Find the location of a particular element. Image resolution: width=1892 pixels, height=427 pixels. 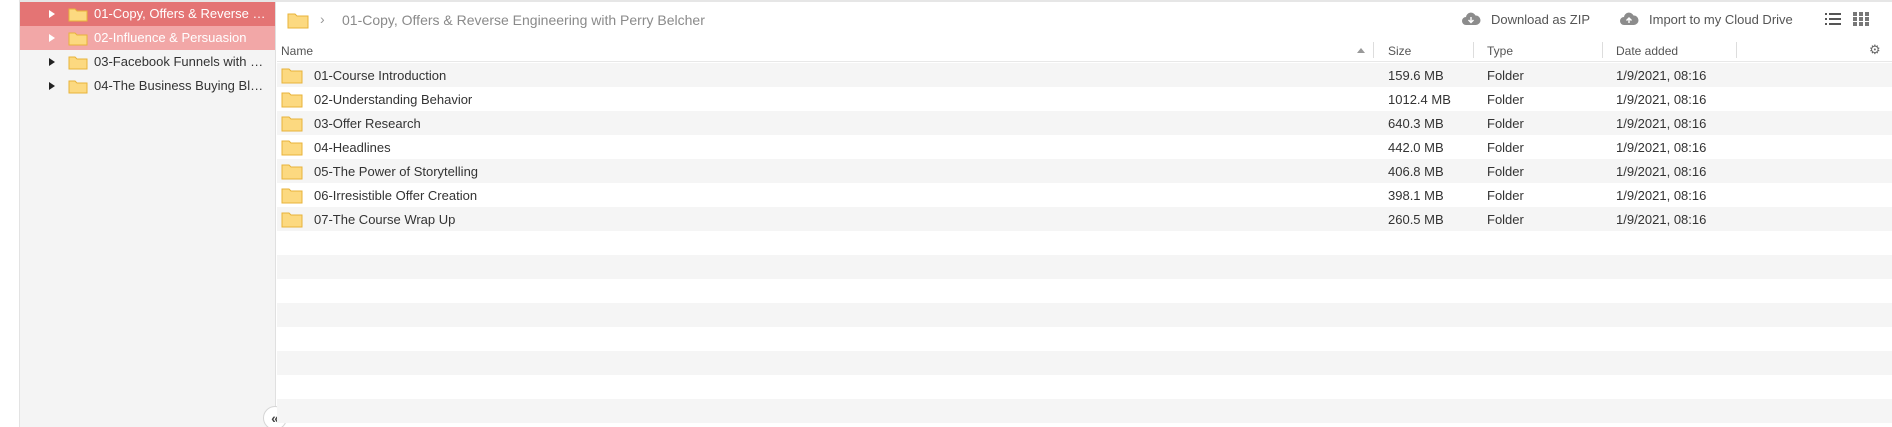

download-zip-button: Download as ZIP is located at coordinates (1525, 19).